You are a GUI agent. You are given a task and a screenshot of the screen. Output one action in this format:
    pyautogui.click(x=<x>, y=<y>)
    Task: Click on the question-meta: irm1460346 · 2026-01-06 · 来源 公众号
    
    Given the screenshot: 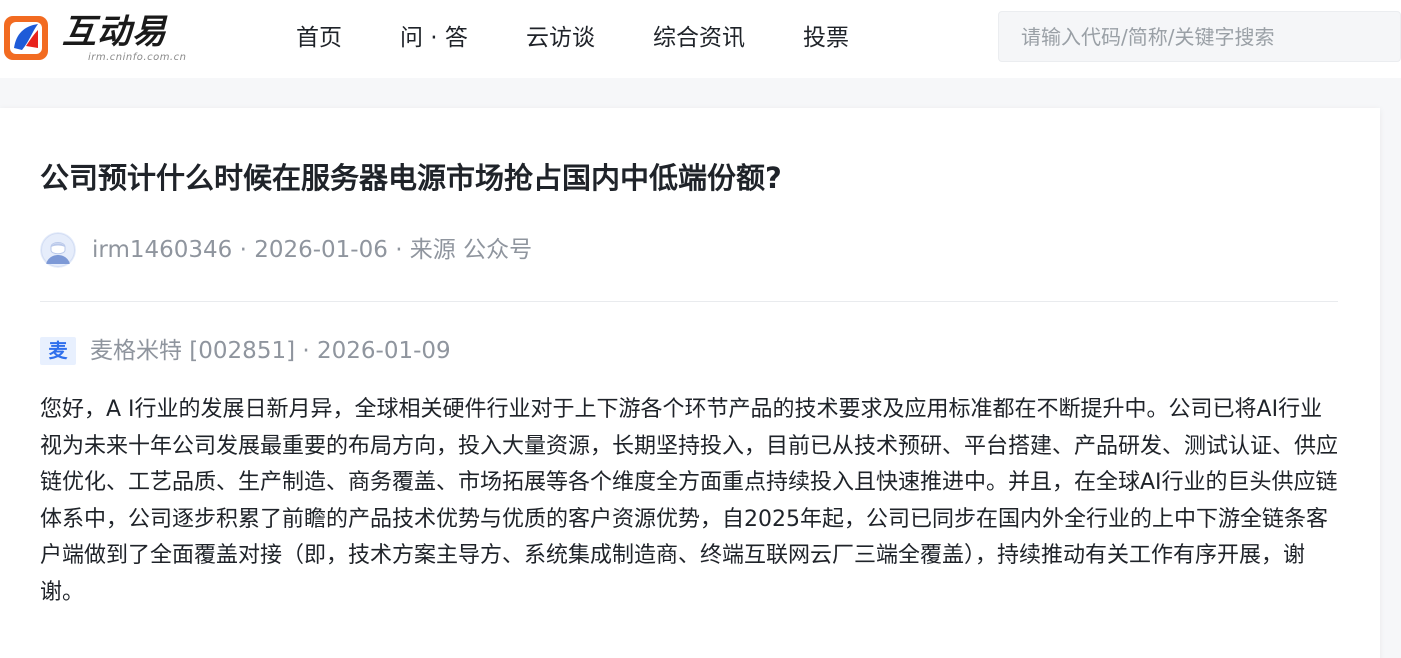 What is the action you would take?
    pyautogui.click(x=286, y=250)
    